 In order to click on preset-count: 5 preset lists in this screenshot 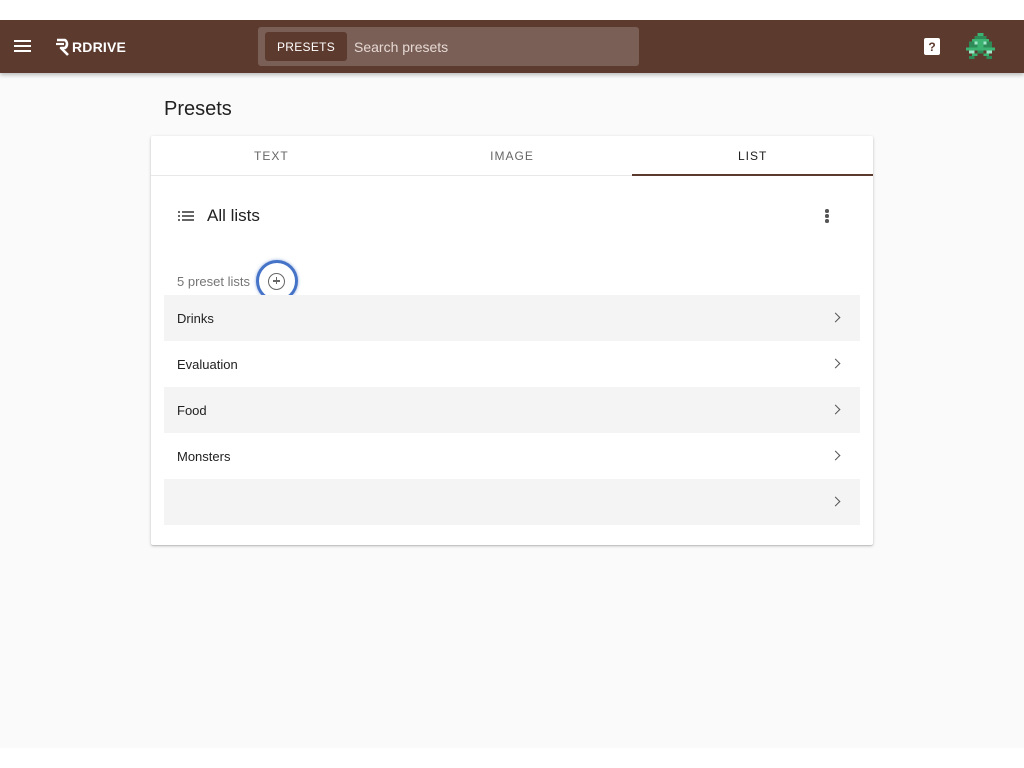, I will do `click(213, 281)`.